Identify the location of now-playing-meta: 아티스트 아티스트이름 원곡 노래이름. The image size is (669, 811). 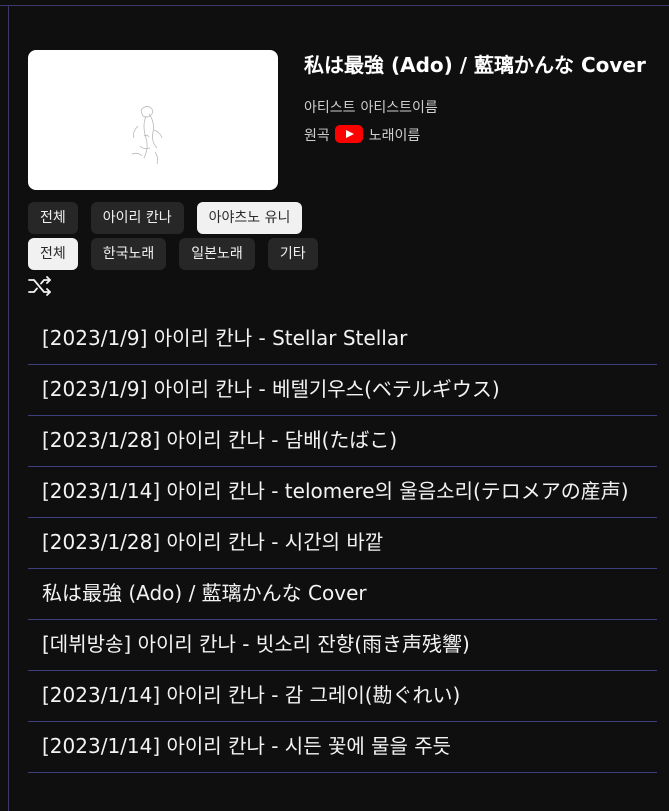
(479, 122).